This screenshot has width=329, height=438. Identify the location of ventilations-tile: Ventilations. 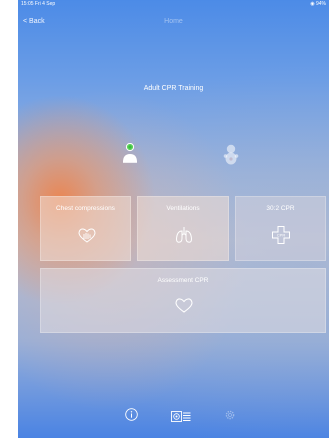
(183, 228).